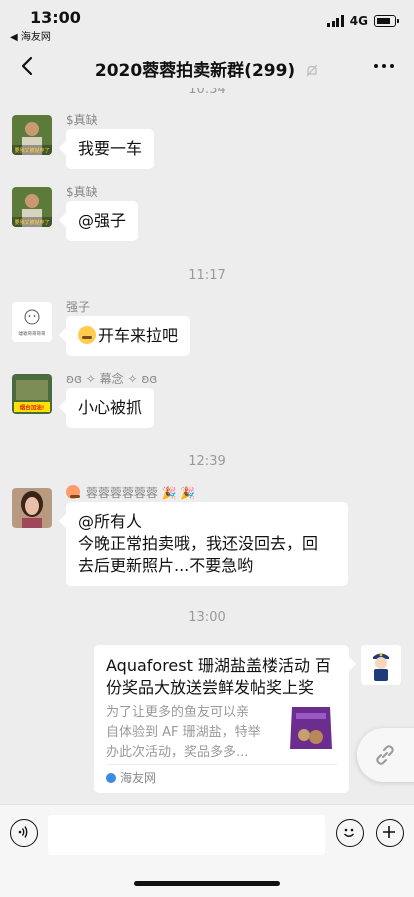 Image resolution: width=414 pixels, height=897 pixels. Describe the element at coordinates (186, 835) in the screenshot. I see `message-input` at that location.